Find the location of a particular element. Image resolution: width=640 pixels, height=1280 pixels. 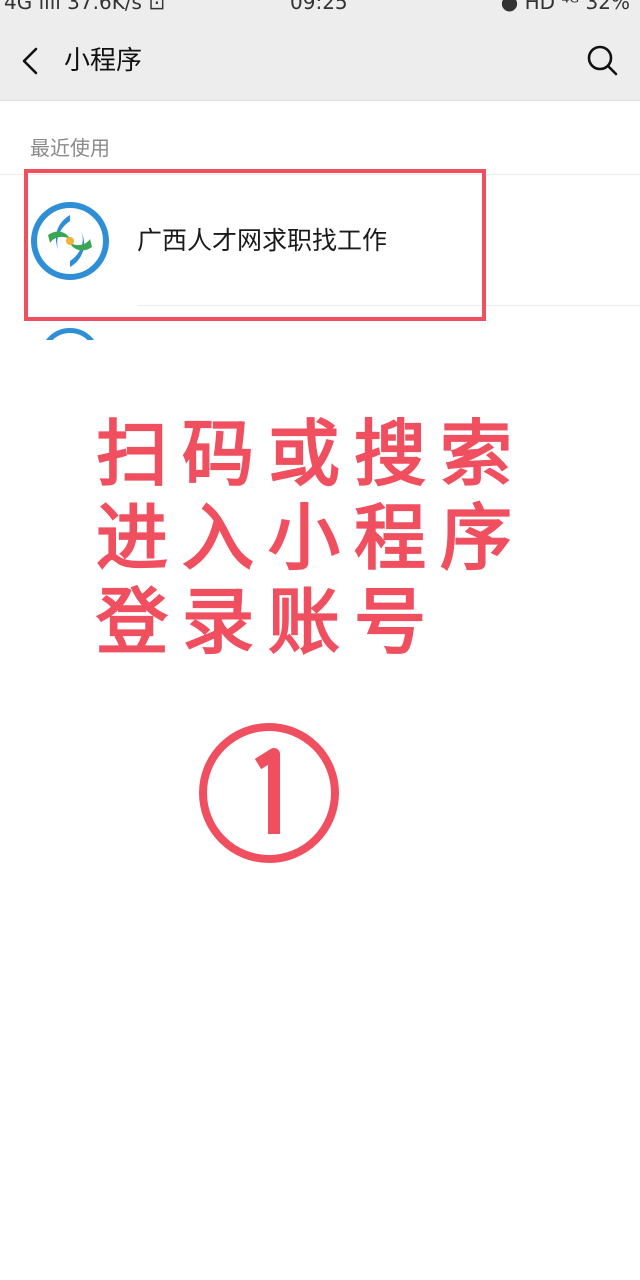

status-network: 4G ıııl 37.6K/s ⊡ is located at coordinates (85, 7).